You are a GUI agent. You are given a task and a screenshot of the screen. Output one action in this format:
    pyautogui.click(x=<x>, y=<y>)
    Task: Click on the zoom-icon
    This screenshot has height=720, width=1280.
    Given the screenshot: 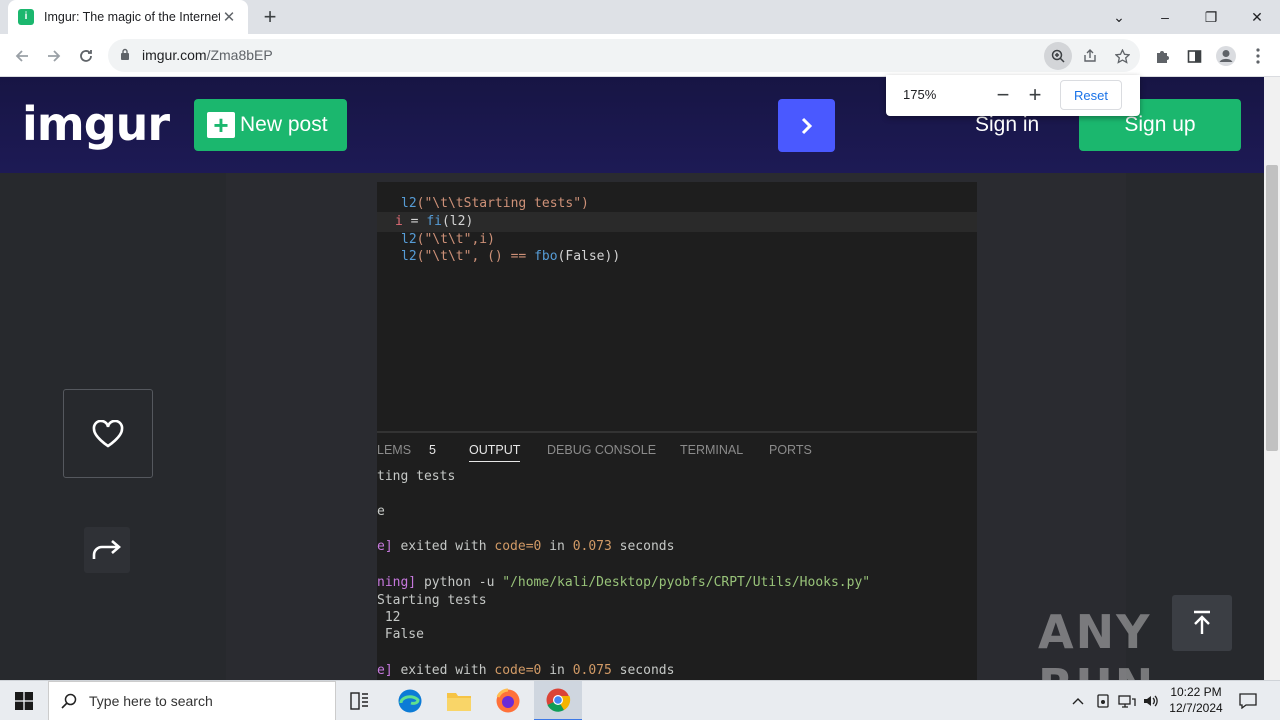 What is the action you would take?
    pyautogui.click(x=1058, y=56)
    